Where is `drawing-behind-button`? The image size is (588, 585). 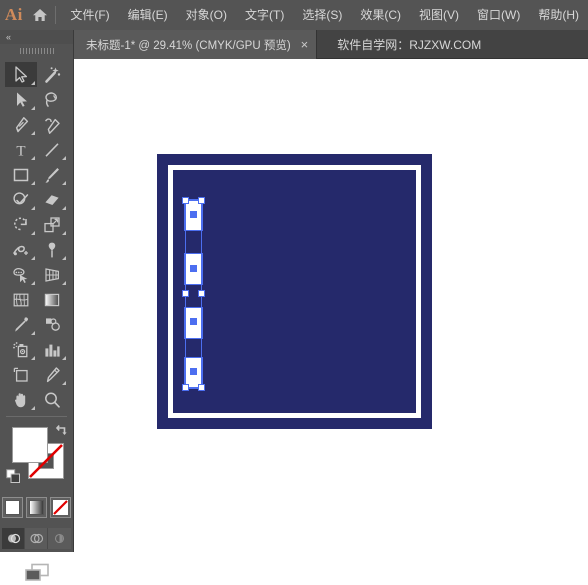
drawing-behind-button is located at coordinates (36, 538).